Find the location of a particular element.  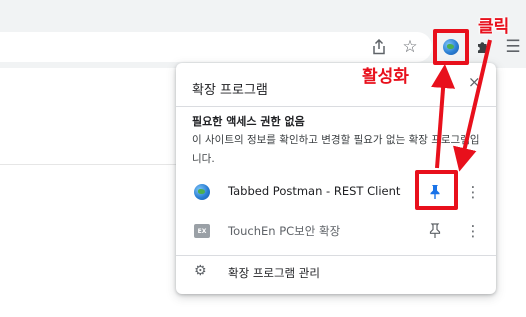

menu-icon: ☰ is located at coordinates (513, 47).